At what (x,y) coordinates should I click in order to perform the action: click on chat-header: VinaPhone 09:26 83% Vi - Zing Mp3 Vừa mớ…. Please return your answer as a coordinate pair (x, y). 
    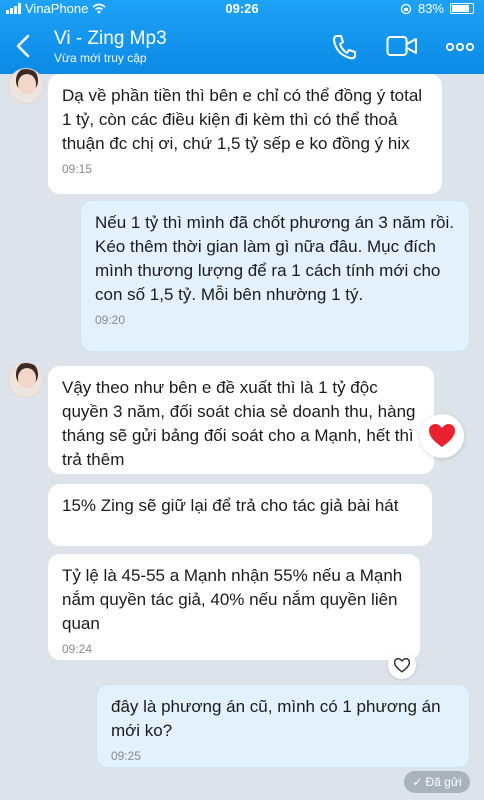
    Looking at the image, I should click on (242, 37).